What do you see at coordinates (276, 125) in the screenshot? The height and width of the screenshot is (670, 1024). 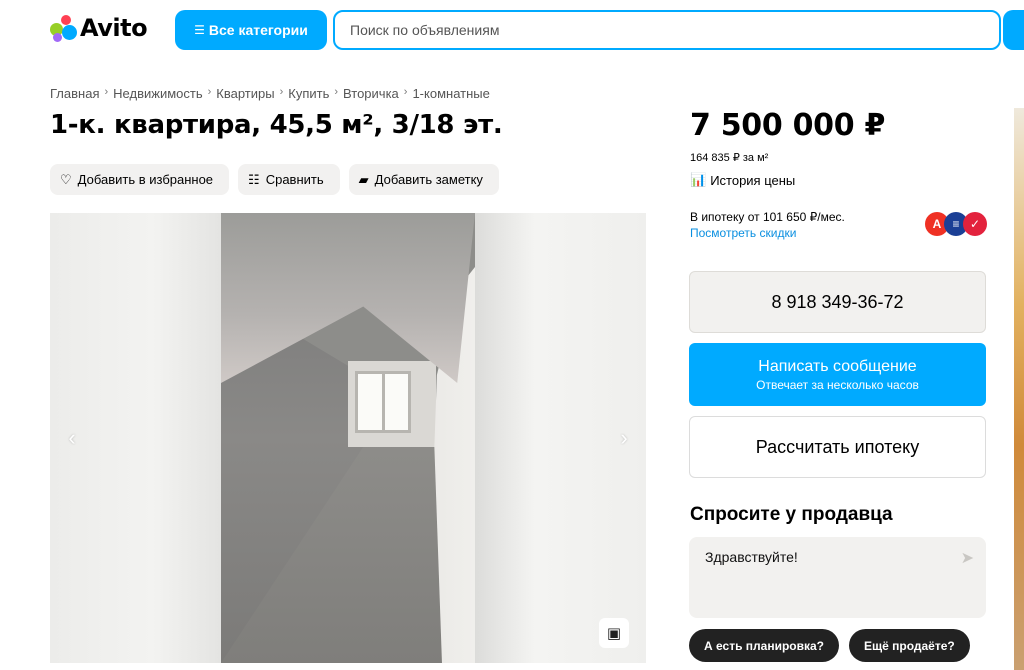 I see `listing-title: 1-к. квартира, 45,5 м², 3/18 эт.` at bounding box center [276, 125].